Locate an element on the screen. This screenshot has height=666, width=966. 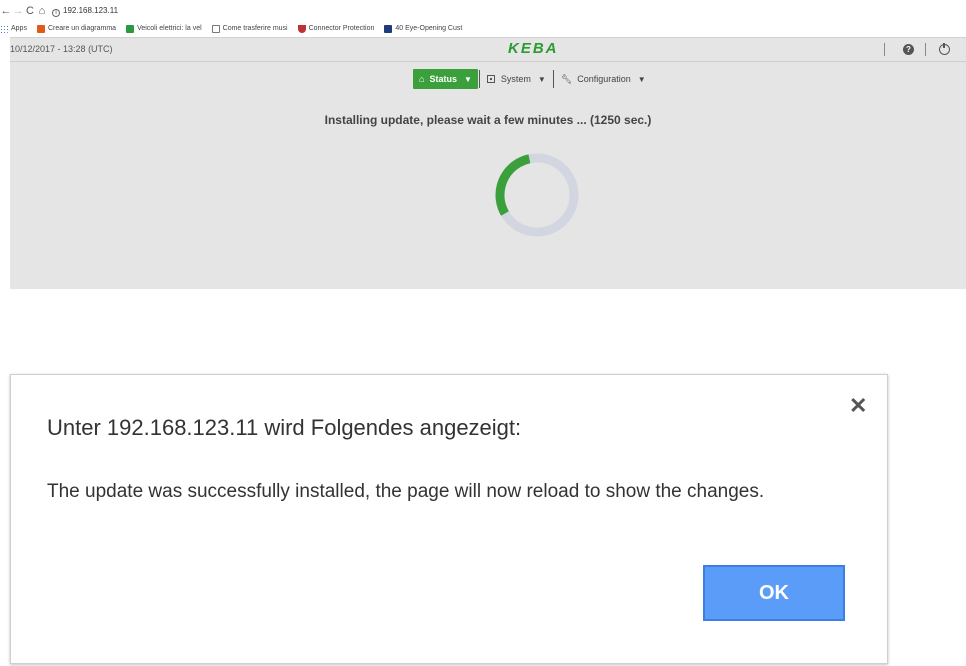
bookmark-favicon-icon is located at coordinates (130, 28).